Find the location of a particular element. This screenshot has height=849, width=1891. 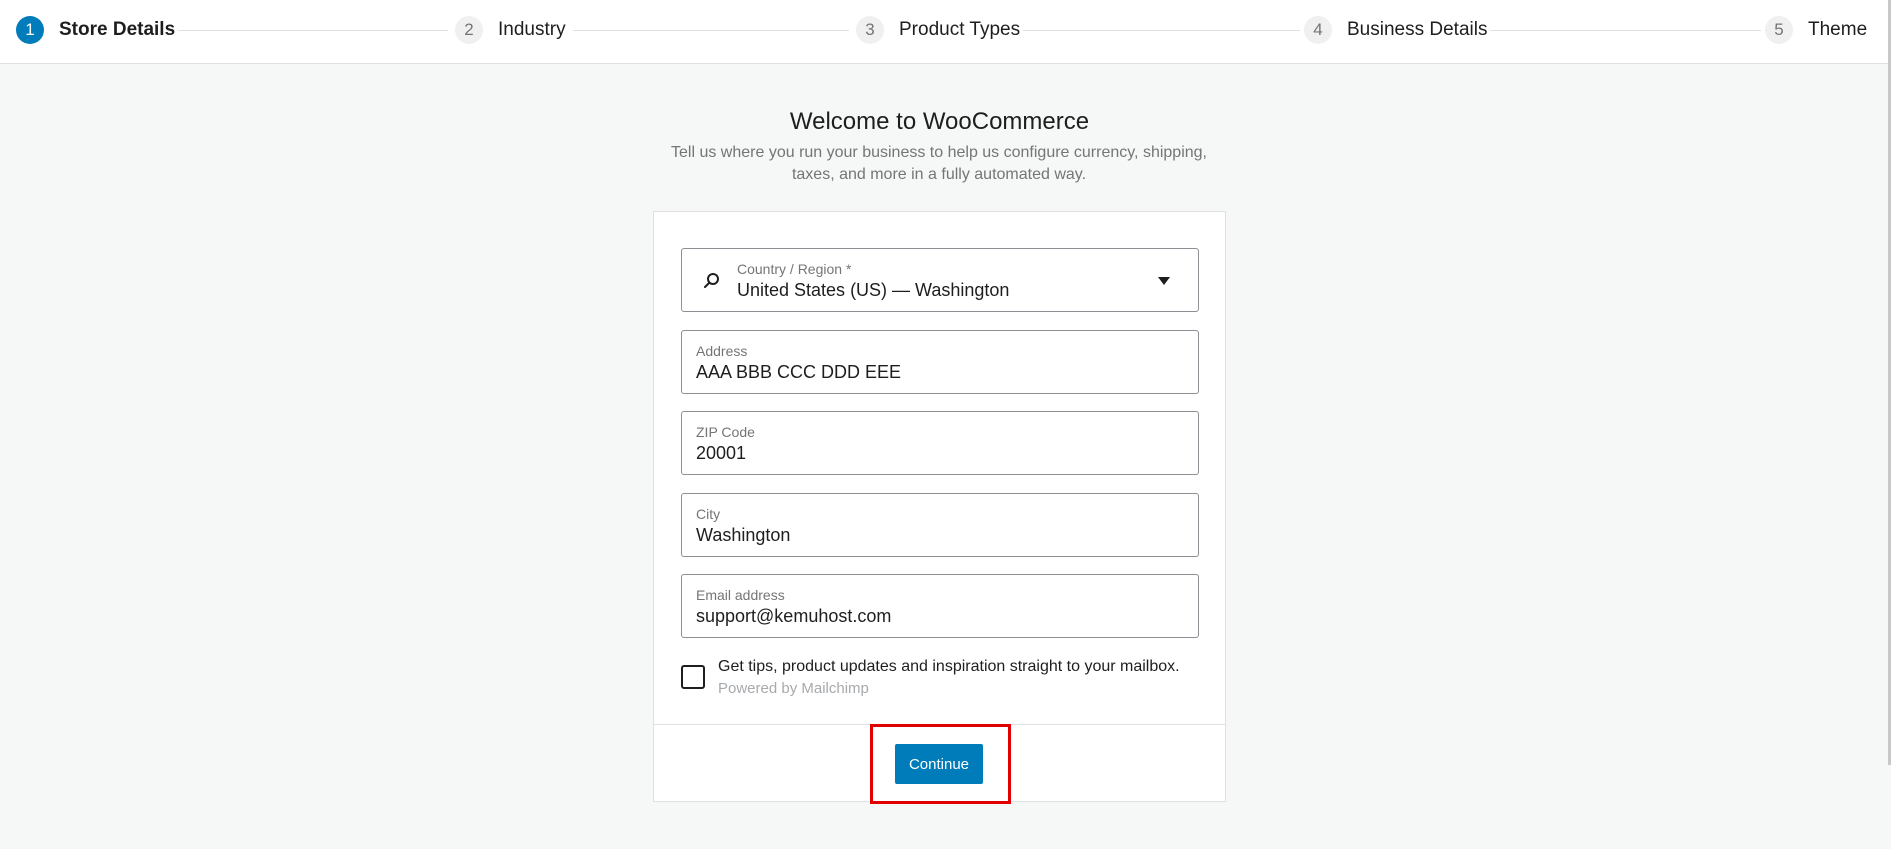

step-theme: 5 Theme is located at coordinates (1816, 30).